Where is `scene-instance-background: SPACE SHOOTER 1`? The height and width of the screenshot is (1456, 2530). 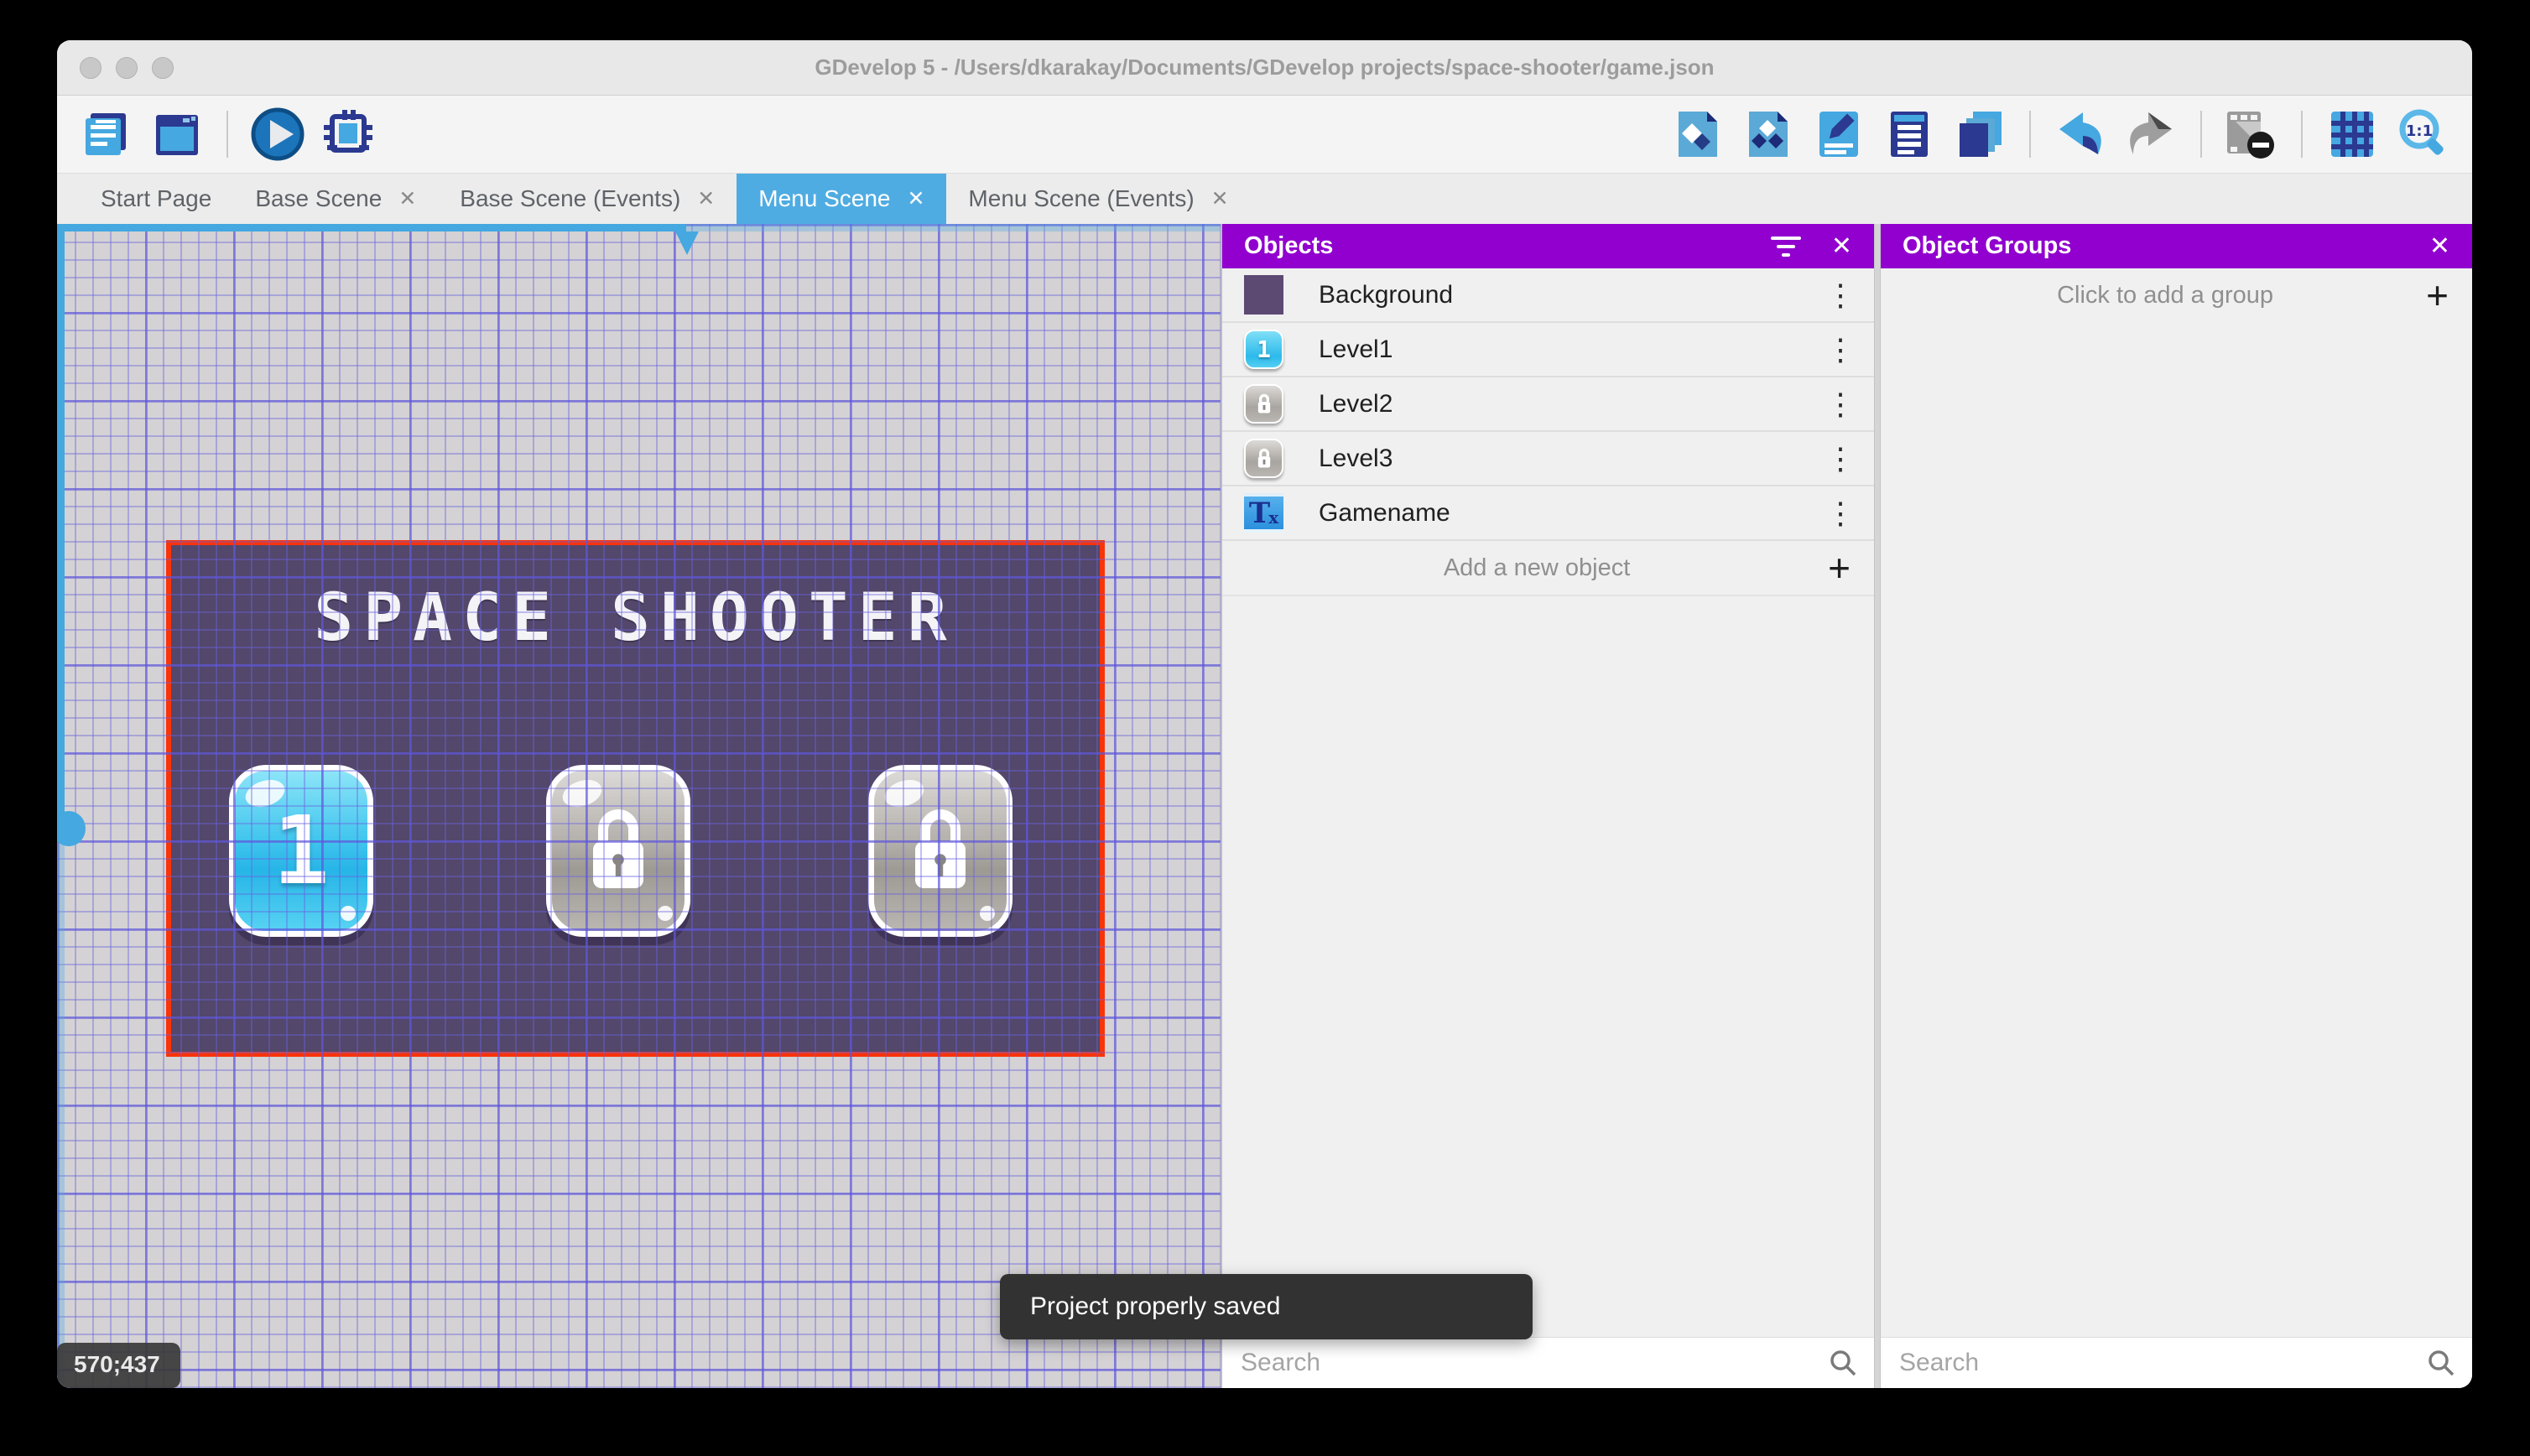 scene-instance-background: SPACE SHOOTER 1 is located at coordinates (635, 798).